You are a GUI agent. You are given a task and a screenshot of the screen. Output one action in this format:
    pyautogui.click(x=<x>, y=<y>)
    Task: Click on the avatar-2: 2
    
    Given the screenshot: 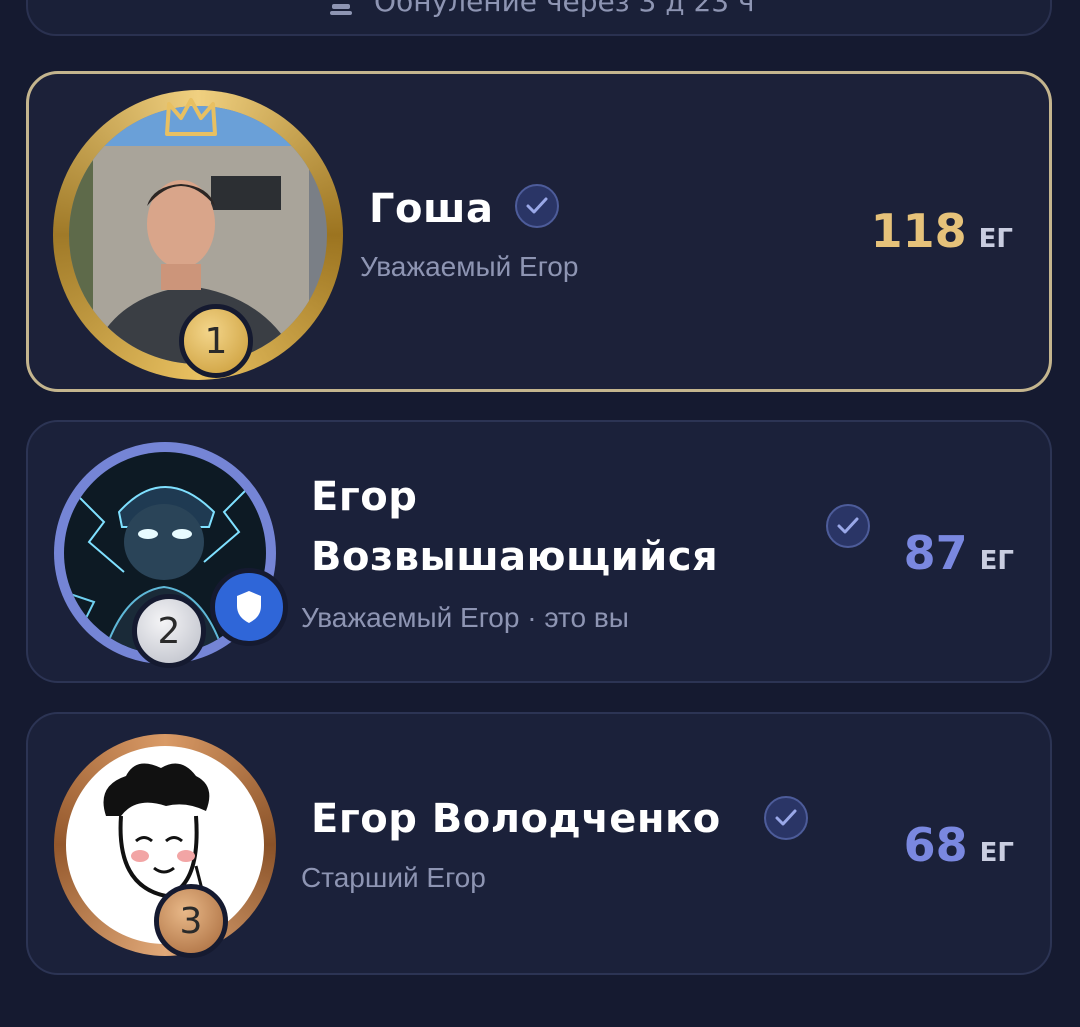 What is the action you would take?
    pyautogui.click(x=171, y=555)
    